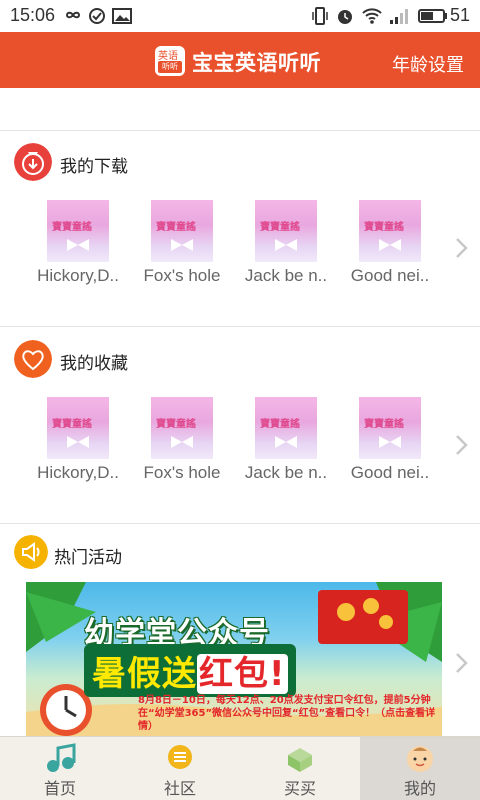  Describe the element at coordinates (73, 15) in the screenshot. I see `infinity-icon` at that location.